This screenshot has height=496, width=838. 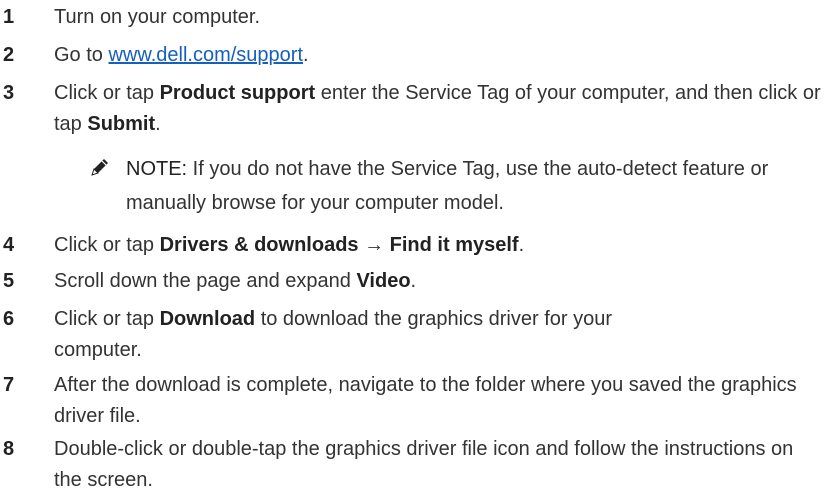 What do you see at coordinates (454, 245) in the screenshot?
I see `find-it-myself-label: Find it myself` at bounding box center [454, 245].